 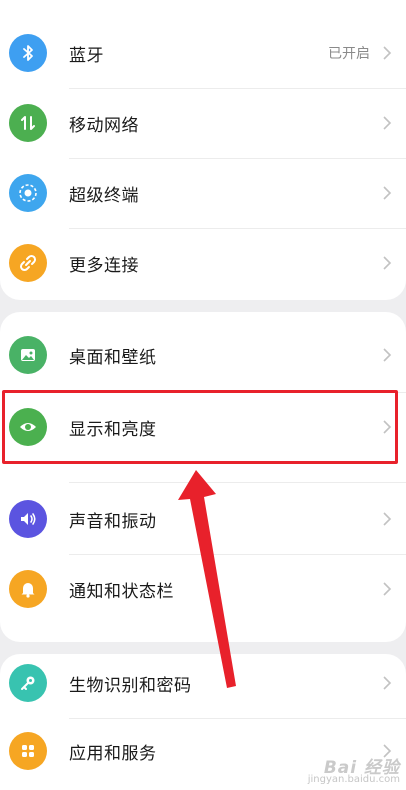 I want to click on annotation-arrow-icon, so click(x=207, y=579).